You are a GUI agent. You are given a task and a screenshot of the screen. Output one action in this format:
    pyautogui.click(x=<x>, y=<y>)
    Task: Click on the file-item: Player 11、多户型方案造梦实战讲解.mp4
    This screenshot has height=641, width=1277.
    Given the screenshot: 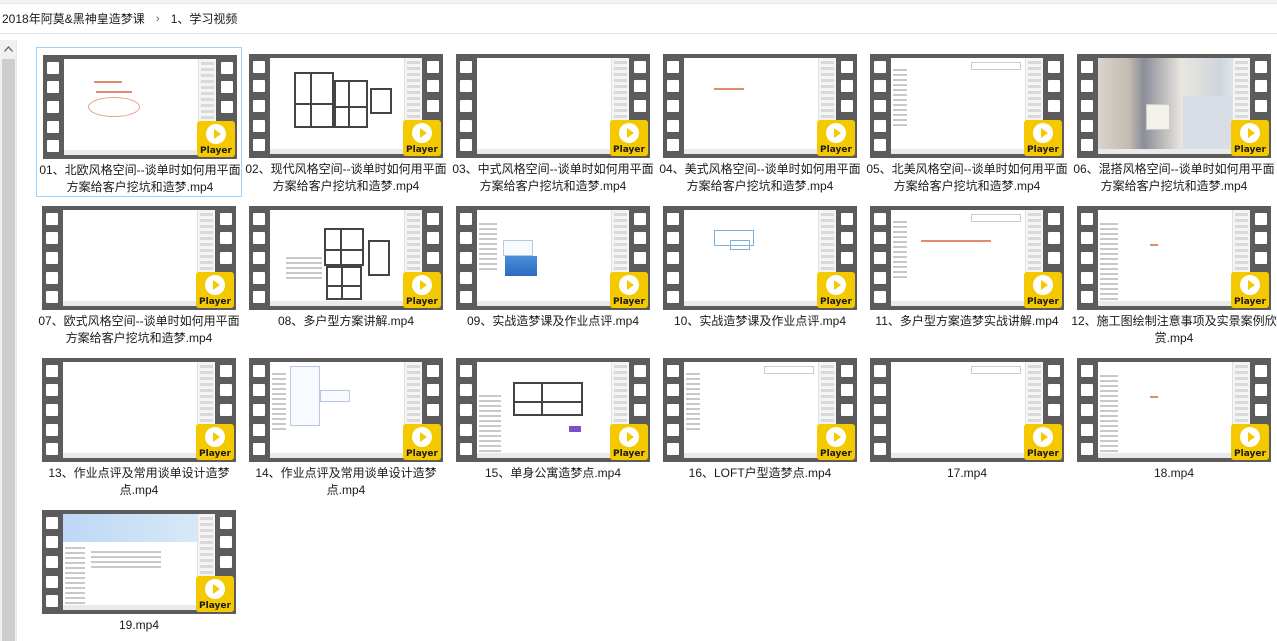 What is the action you would take?
    pyautogui.click(x=967, y=274)
    